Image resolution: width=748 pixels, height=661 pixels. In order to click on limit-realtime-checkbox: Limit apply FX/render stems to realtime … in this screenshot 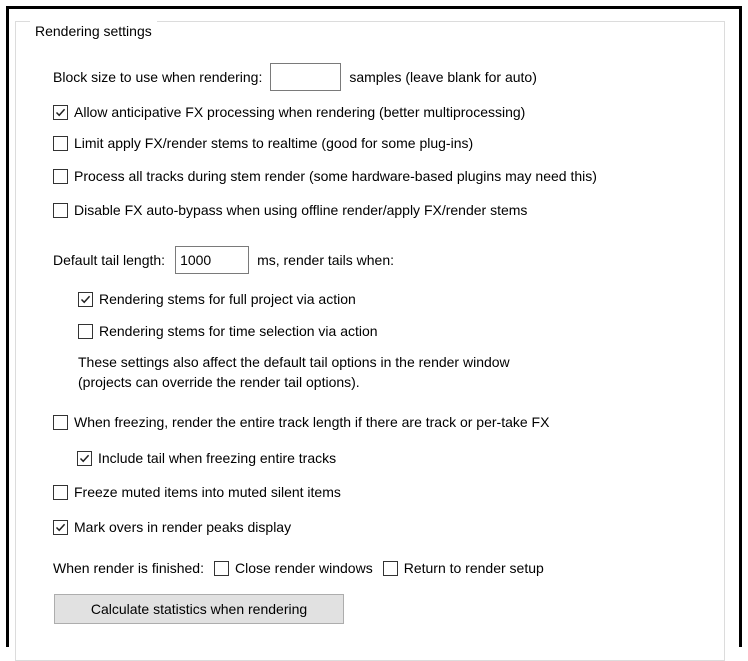, I will do `click(263, 143)`.